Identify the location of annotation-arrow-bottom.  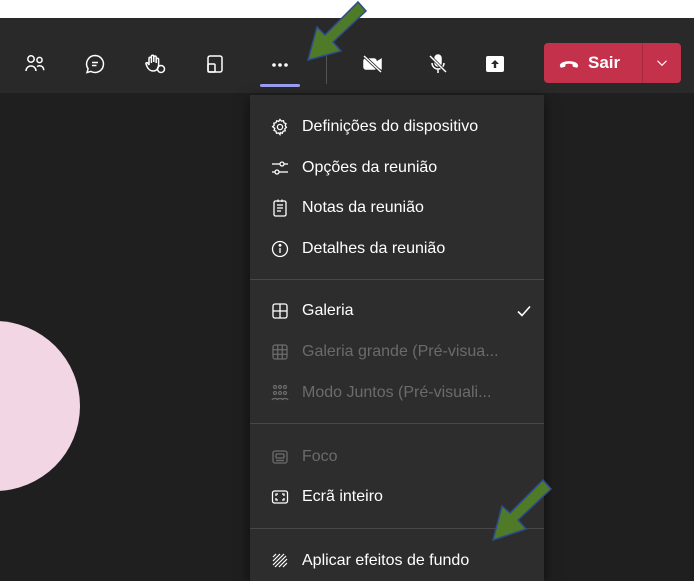
(522, 510).